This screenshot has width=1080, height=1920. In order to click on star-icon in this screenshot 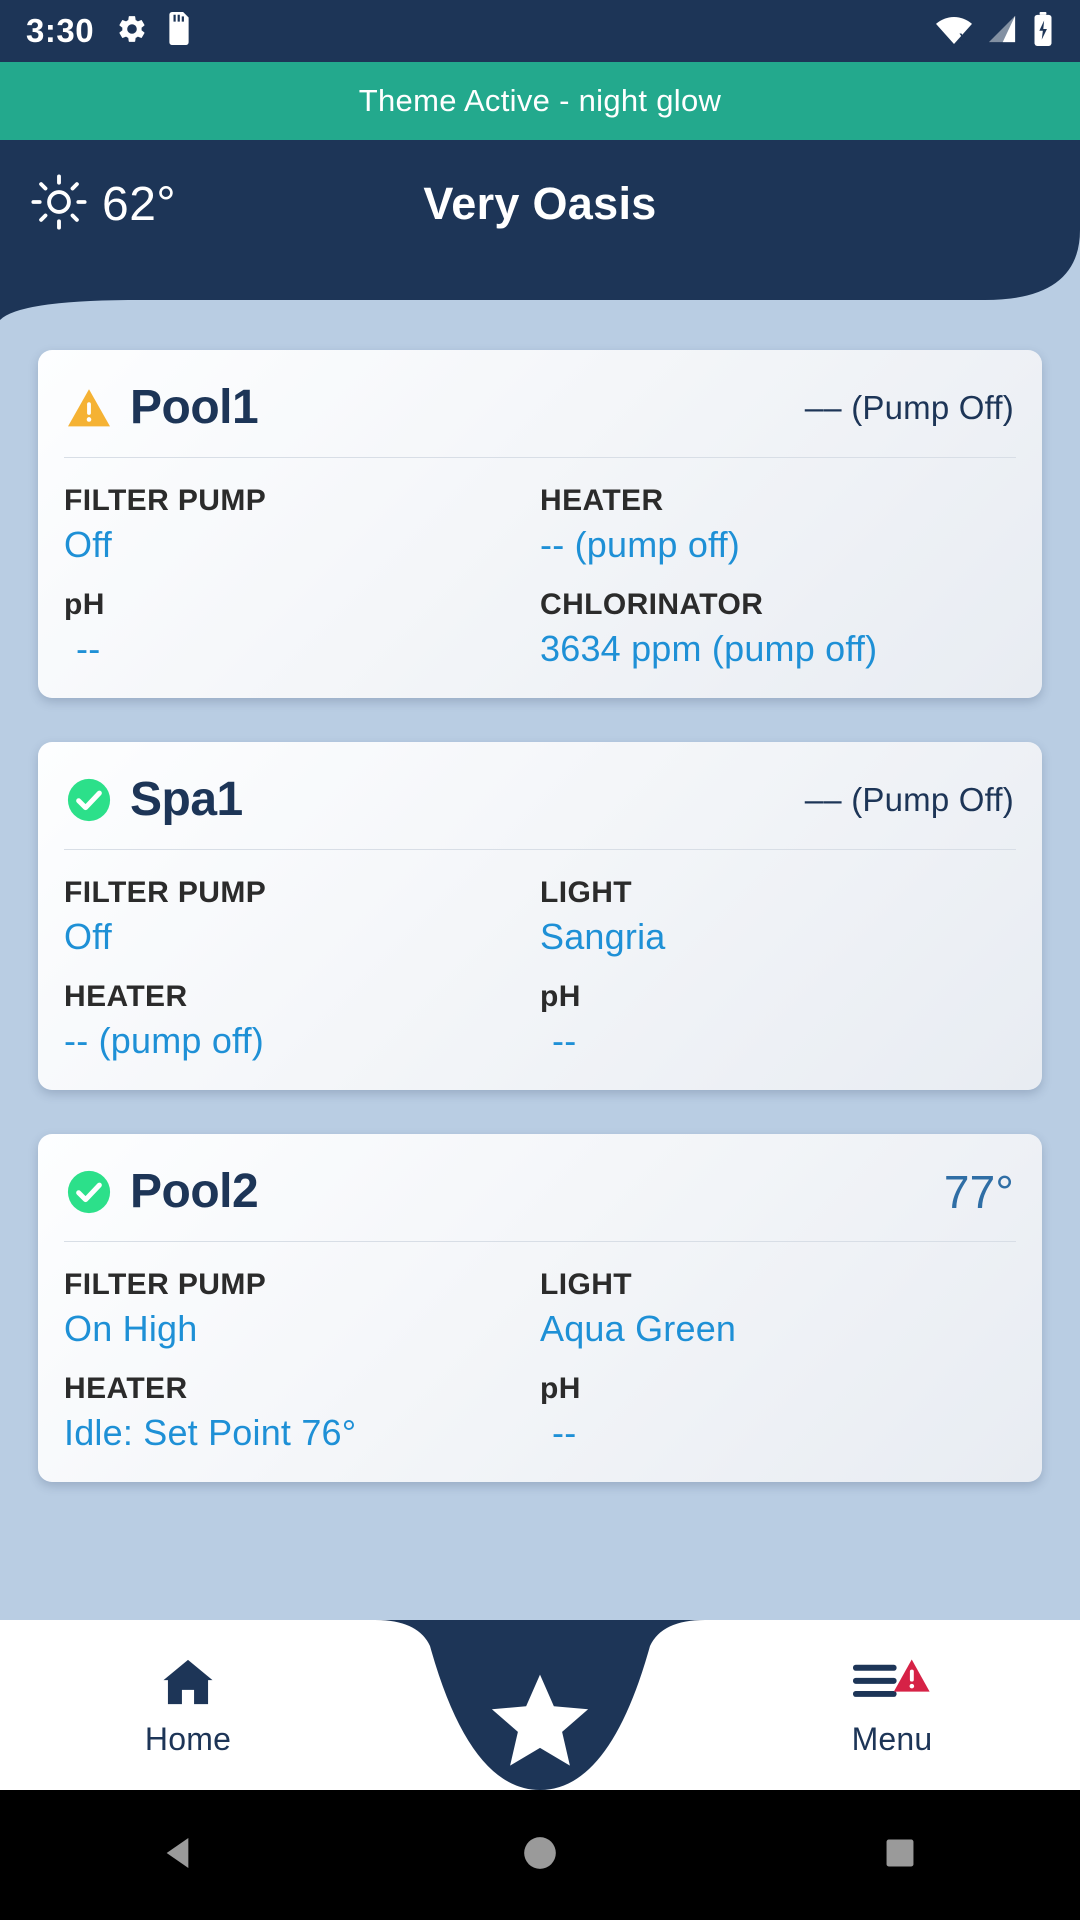, I will do `click(540, 1723)`.